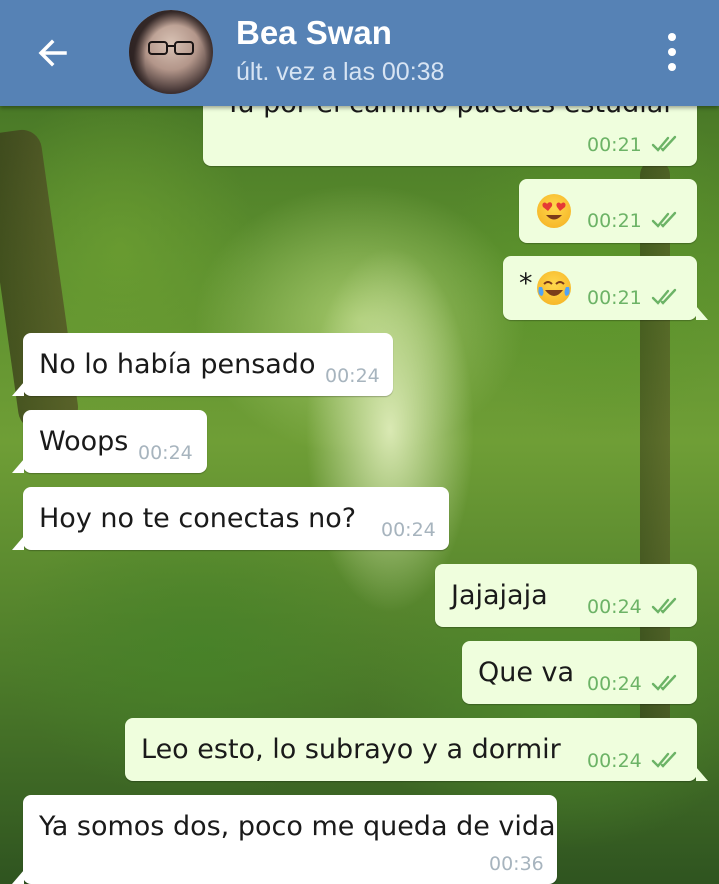 Image resolution: width=719 pixels, height=884 pixels. Describe the element at coordinates (554, 288) in the screenshot. I see `tears-of-joy-emoji-icon` at that location.